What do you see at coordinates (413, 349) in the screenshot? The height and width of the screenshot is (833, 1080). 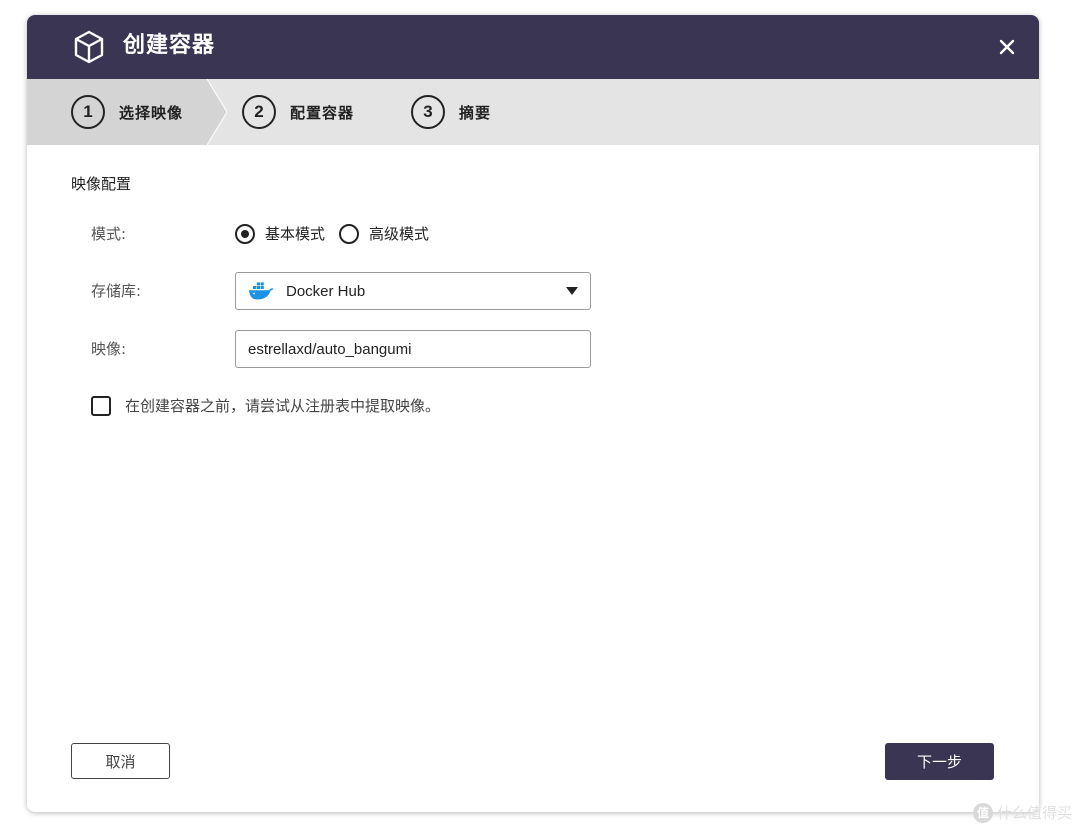 I see `image-input: estrellaxd/auto_bangumi` at bounding box center [413, 349].